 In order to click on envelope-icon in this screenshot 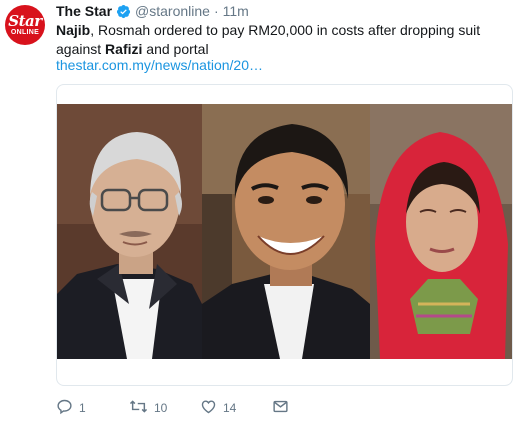, I will do `click(280, 408)`.